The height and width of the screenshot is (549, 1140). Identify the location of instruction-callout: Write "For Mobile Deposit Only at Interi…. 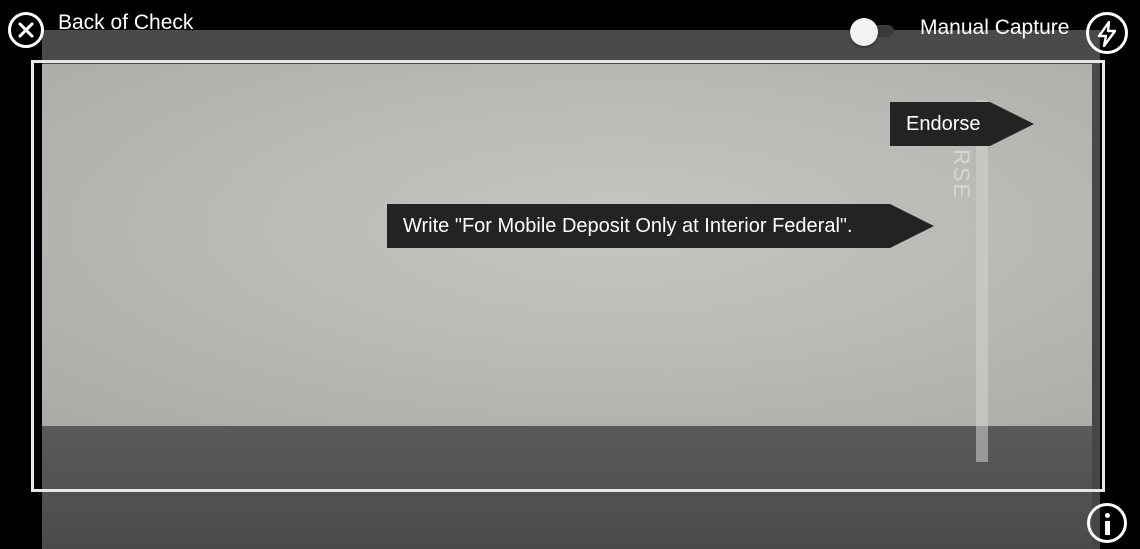
(660, 226).